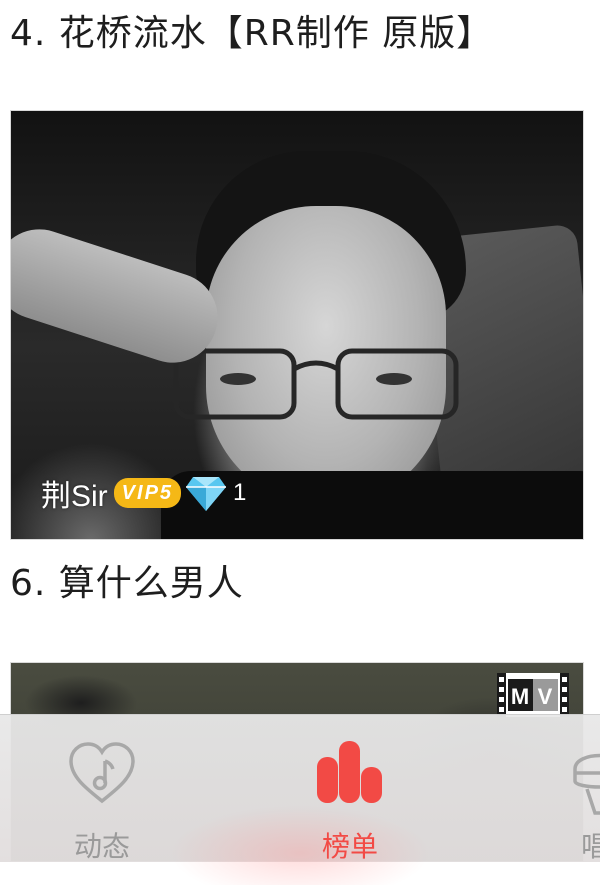 The image size is (600, 885). I want to click on song-title: 4. 花桥流水【RR制作 原版】, so click(251, 34).